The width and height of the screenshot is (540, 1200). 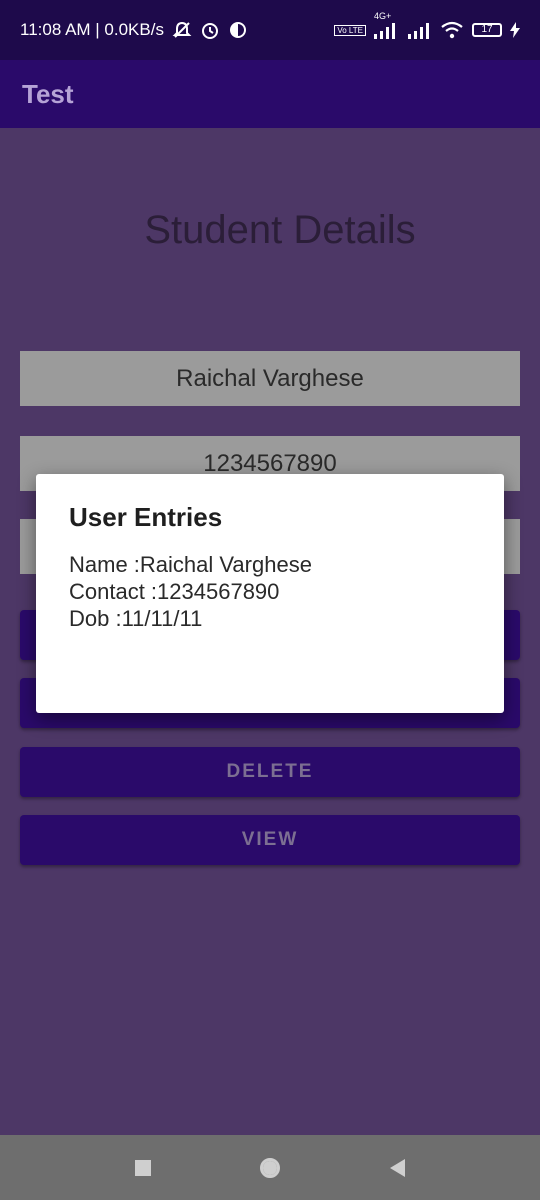 What do you see at coordinates (515, 30) in the screenshot?
I see `charging-icon` at bounding box center [515, 30].